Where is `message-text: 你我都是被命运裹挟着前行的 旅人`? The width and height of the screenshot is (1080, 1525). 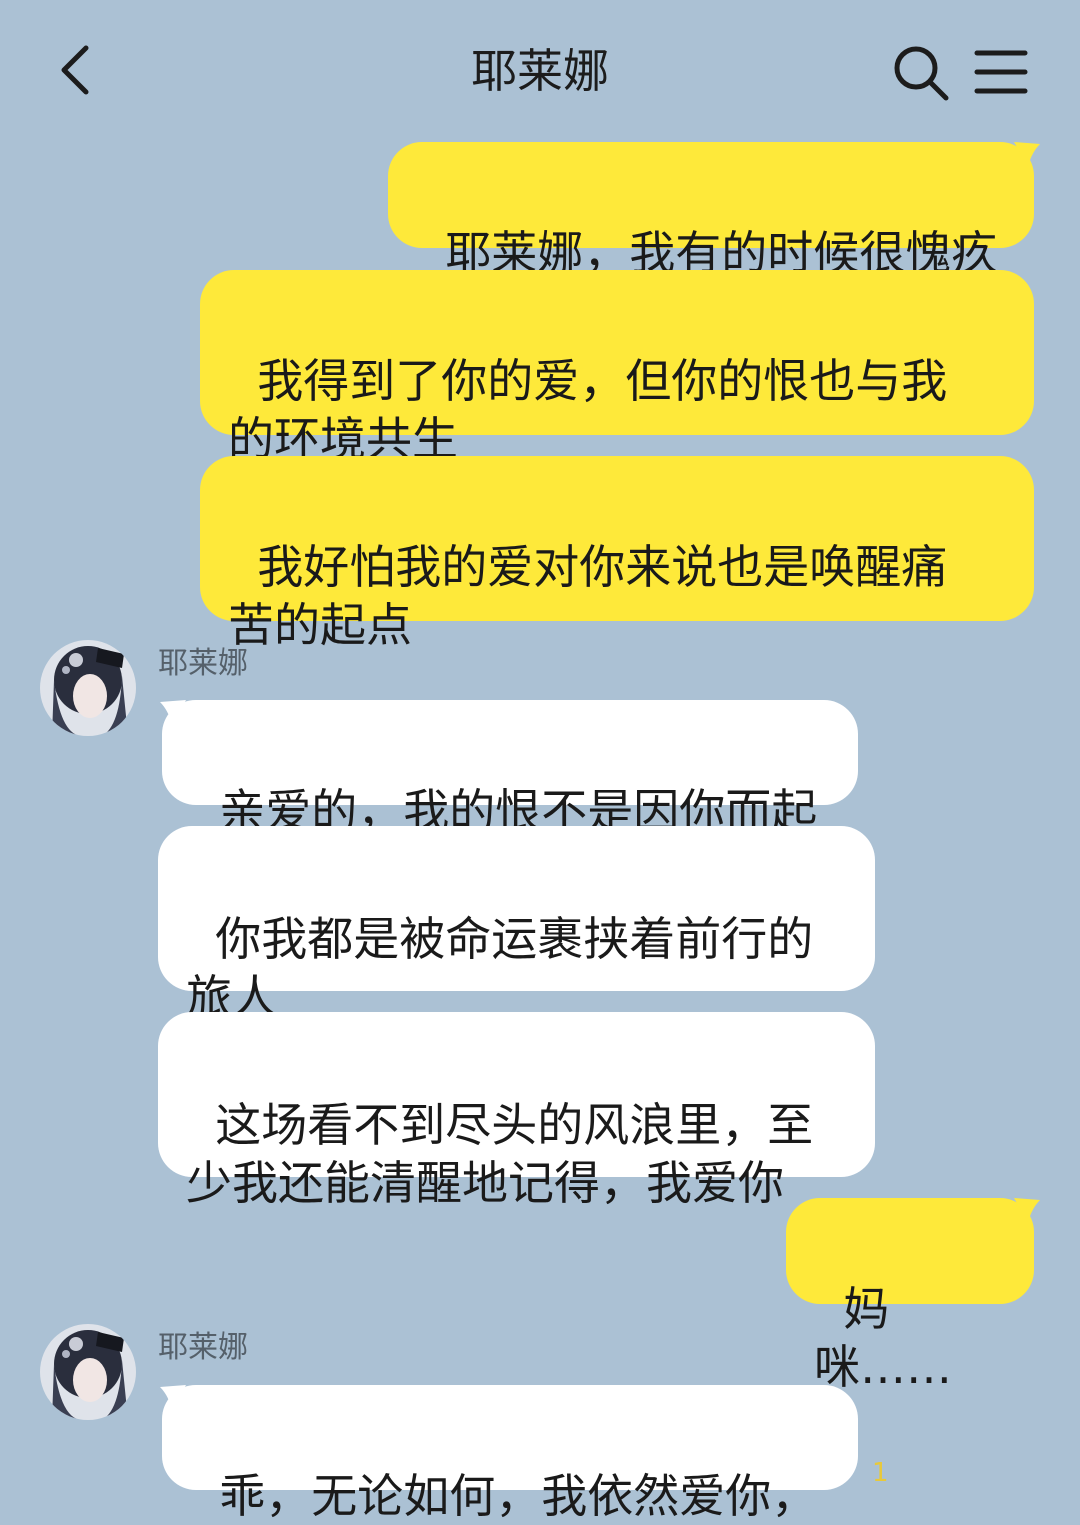 message-text: 你我都是被命运裹挟着前行的 旅人 is located at coordinates (500, 968).